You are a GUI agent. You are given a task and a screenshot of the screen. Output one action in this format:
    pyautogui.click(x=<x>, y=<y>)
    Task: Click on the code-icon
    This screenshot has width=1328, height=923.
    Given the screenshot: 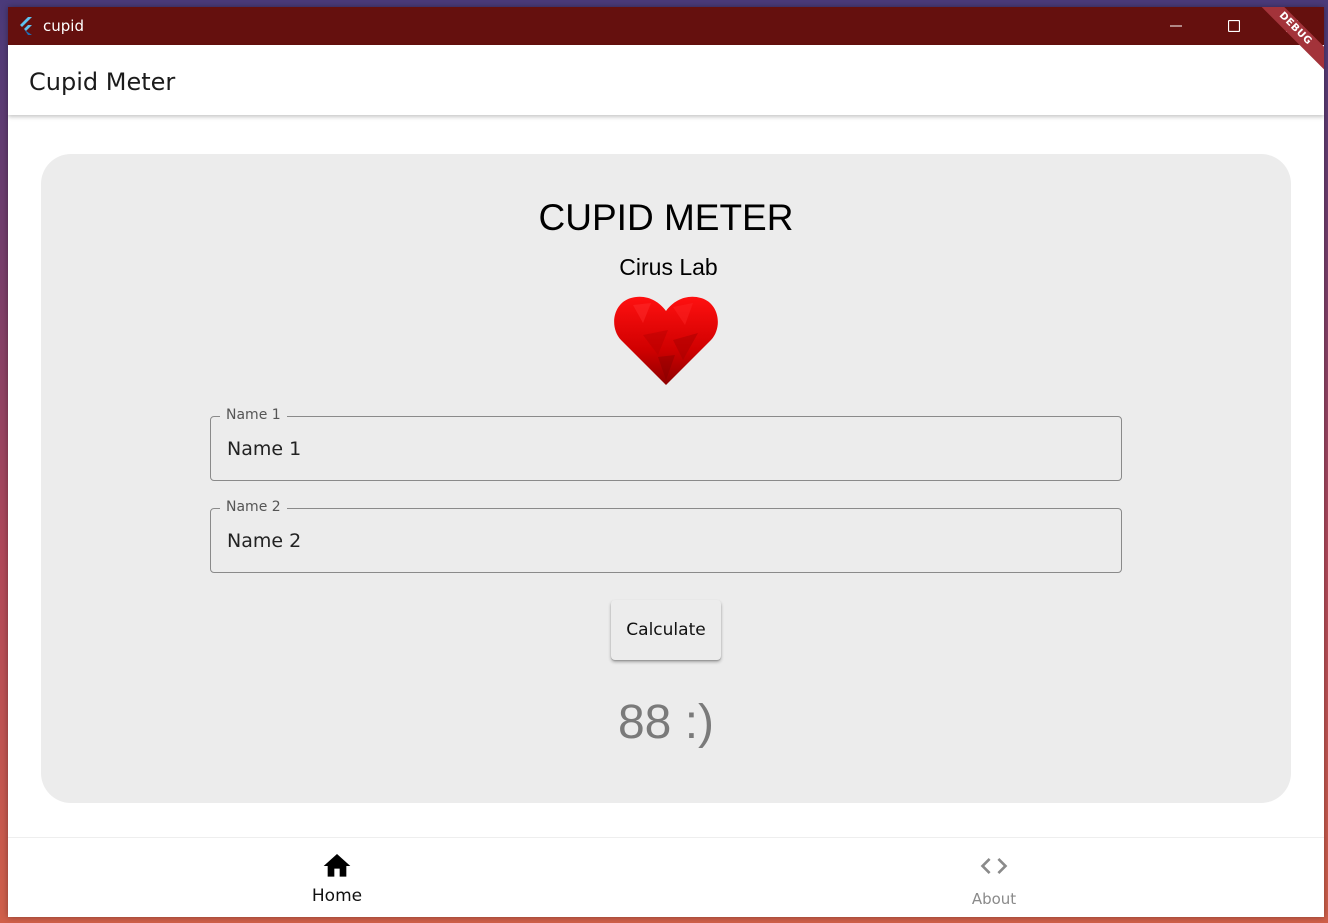 What is the action you would take?
    pyautogui.click(x=994, y=866)
    